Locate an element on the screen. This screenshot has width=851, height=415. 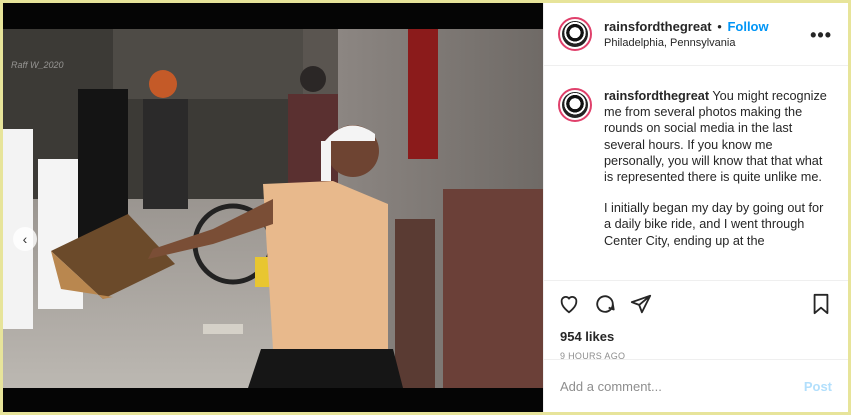
chevron-left-icon: ‹ is located at coordinates (25, 239).